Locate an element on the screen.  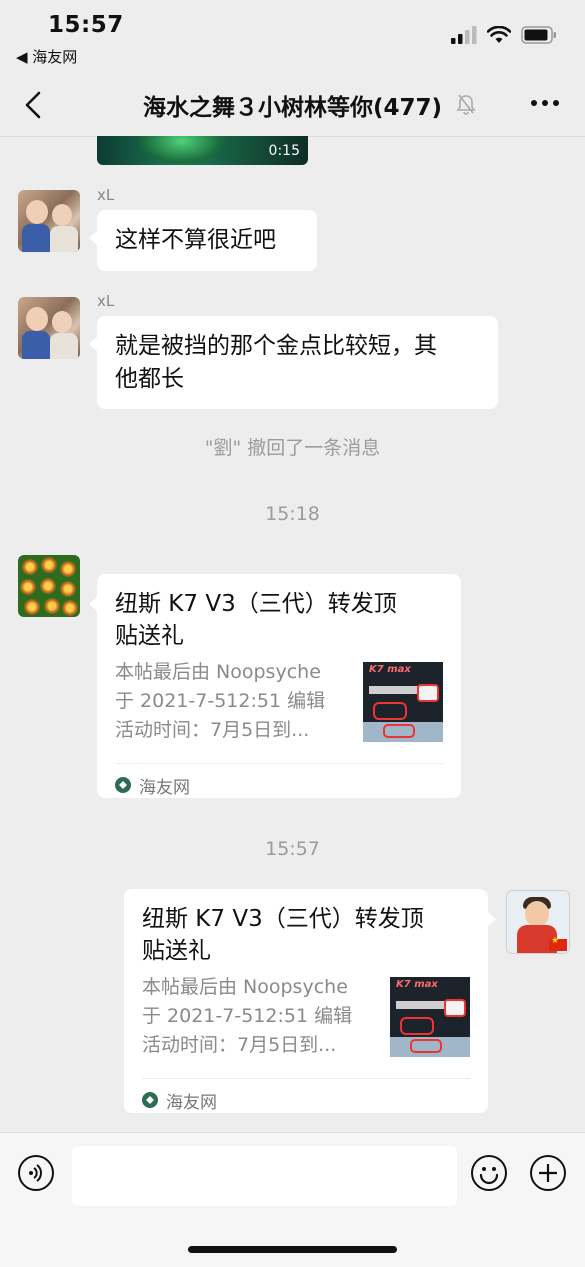
wifi-icon is located at coordinates (499, 34).